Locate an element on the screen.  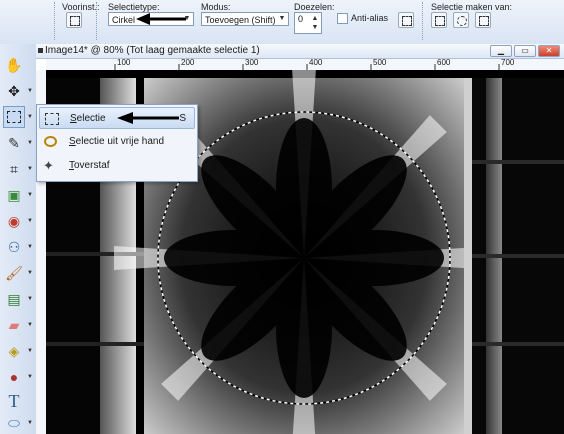
ruler-label: 600 is located at coordinates (444, 62).